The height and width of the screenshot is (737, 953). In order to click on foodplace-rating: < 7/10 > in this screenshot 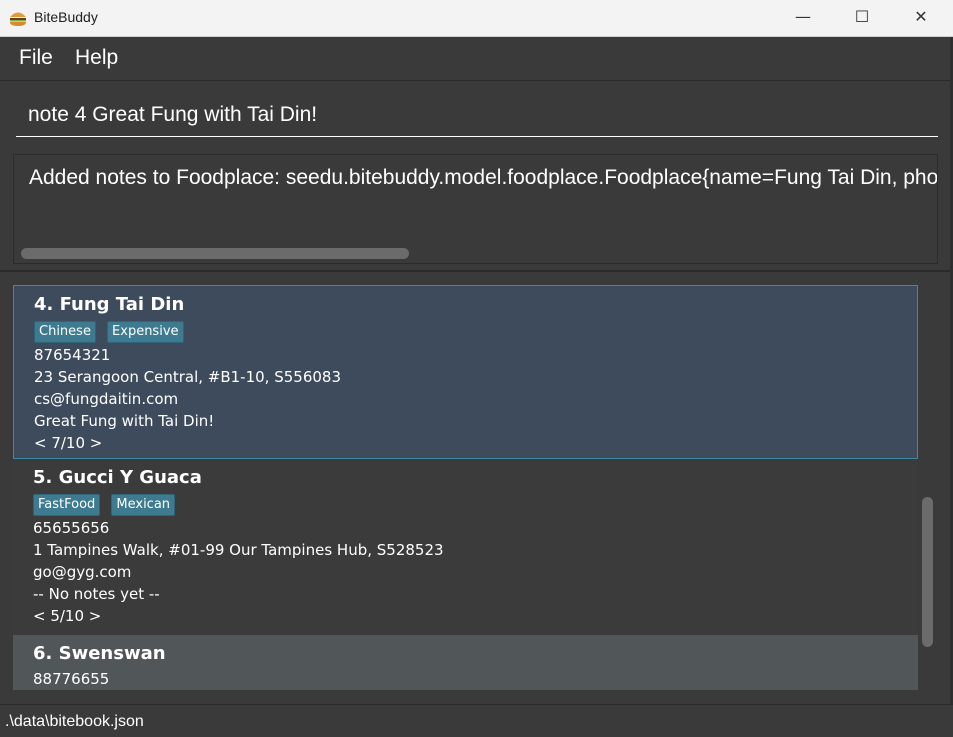, I will do `click(68, 443)`.